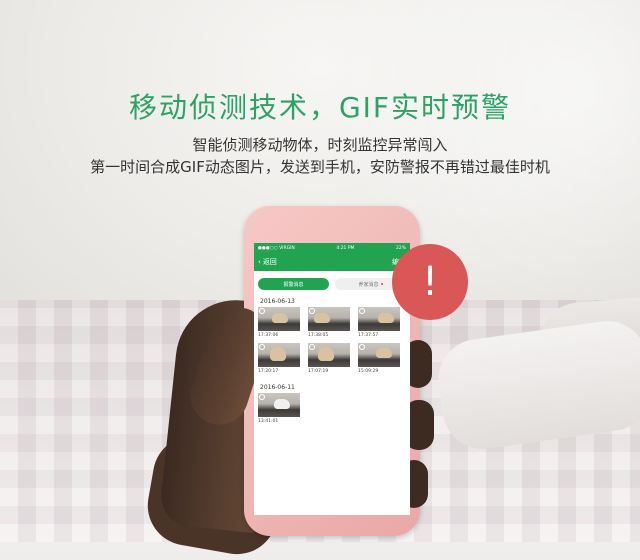 The height and width of the screenshot is (560, 640). Describe the element at coordinates (368, 284) in the screenshot. I see `tab-label: 养家消息` at that location.